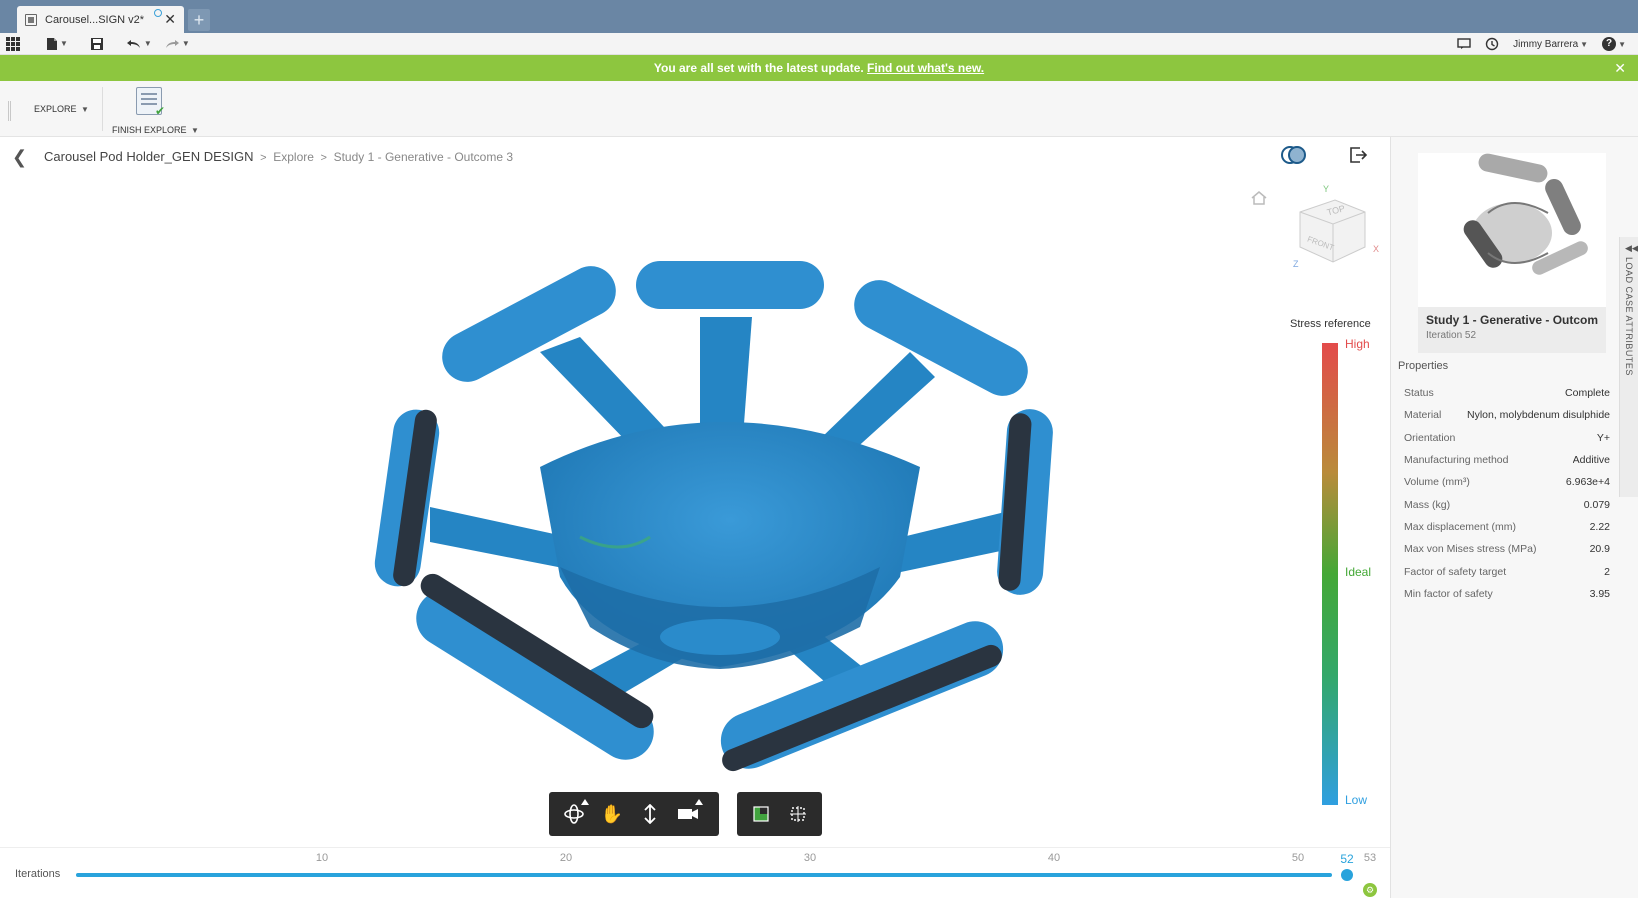 Image resolution: width=1638 pixels, height=898 pixels. What do you see at coordinates (1631, 248) in the screenshot?
I see `double-chevron-left-icon: ◀◀` at bounding box center [1631, 248].